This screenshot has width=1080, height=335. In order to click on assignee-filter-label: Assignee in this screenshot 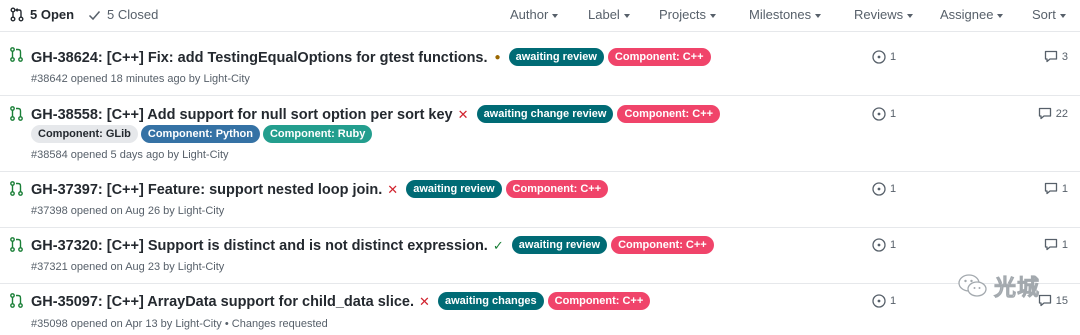, I will do `click(967, 14)`.